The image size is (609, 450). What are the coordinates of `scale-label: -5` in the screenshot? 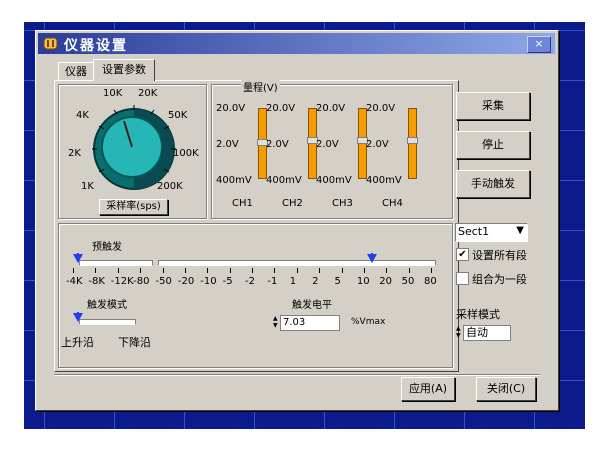 It's located at (227, 281).